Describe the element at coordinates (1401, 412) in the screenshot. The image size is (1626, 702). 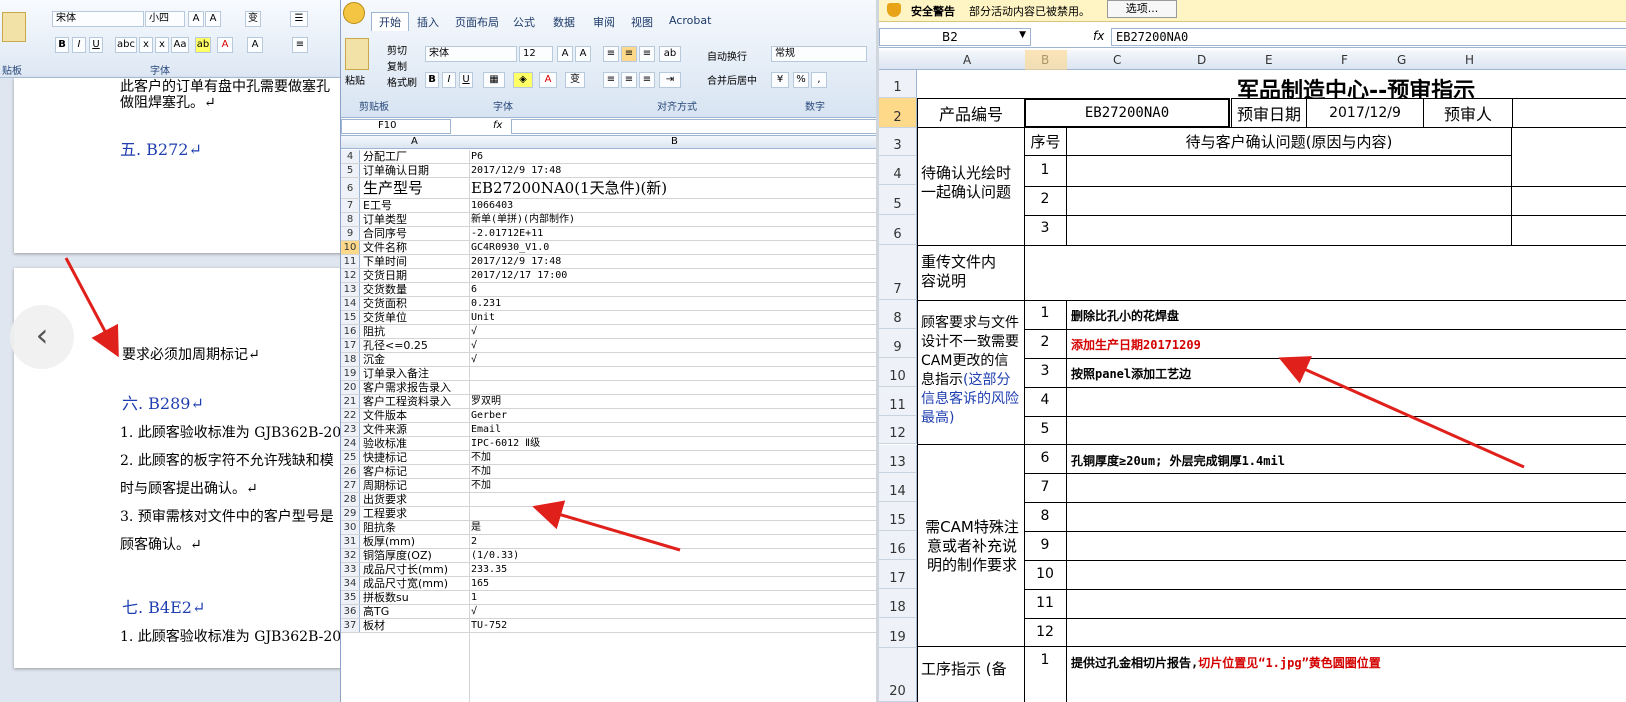
I see `arrow-add-date` at that location.